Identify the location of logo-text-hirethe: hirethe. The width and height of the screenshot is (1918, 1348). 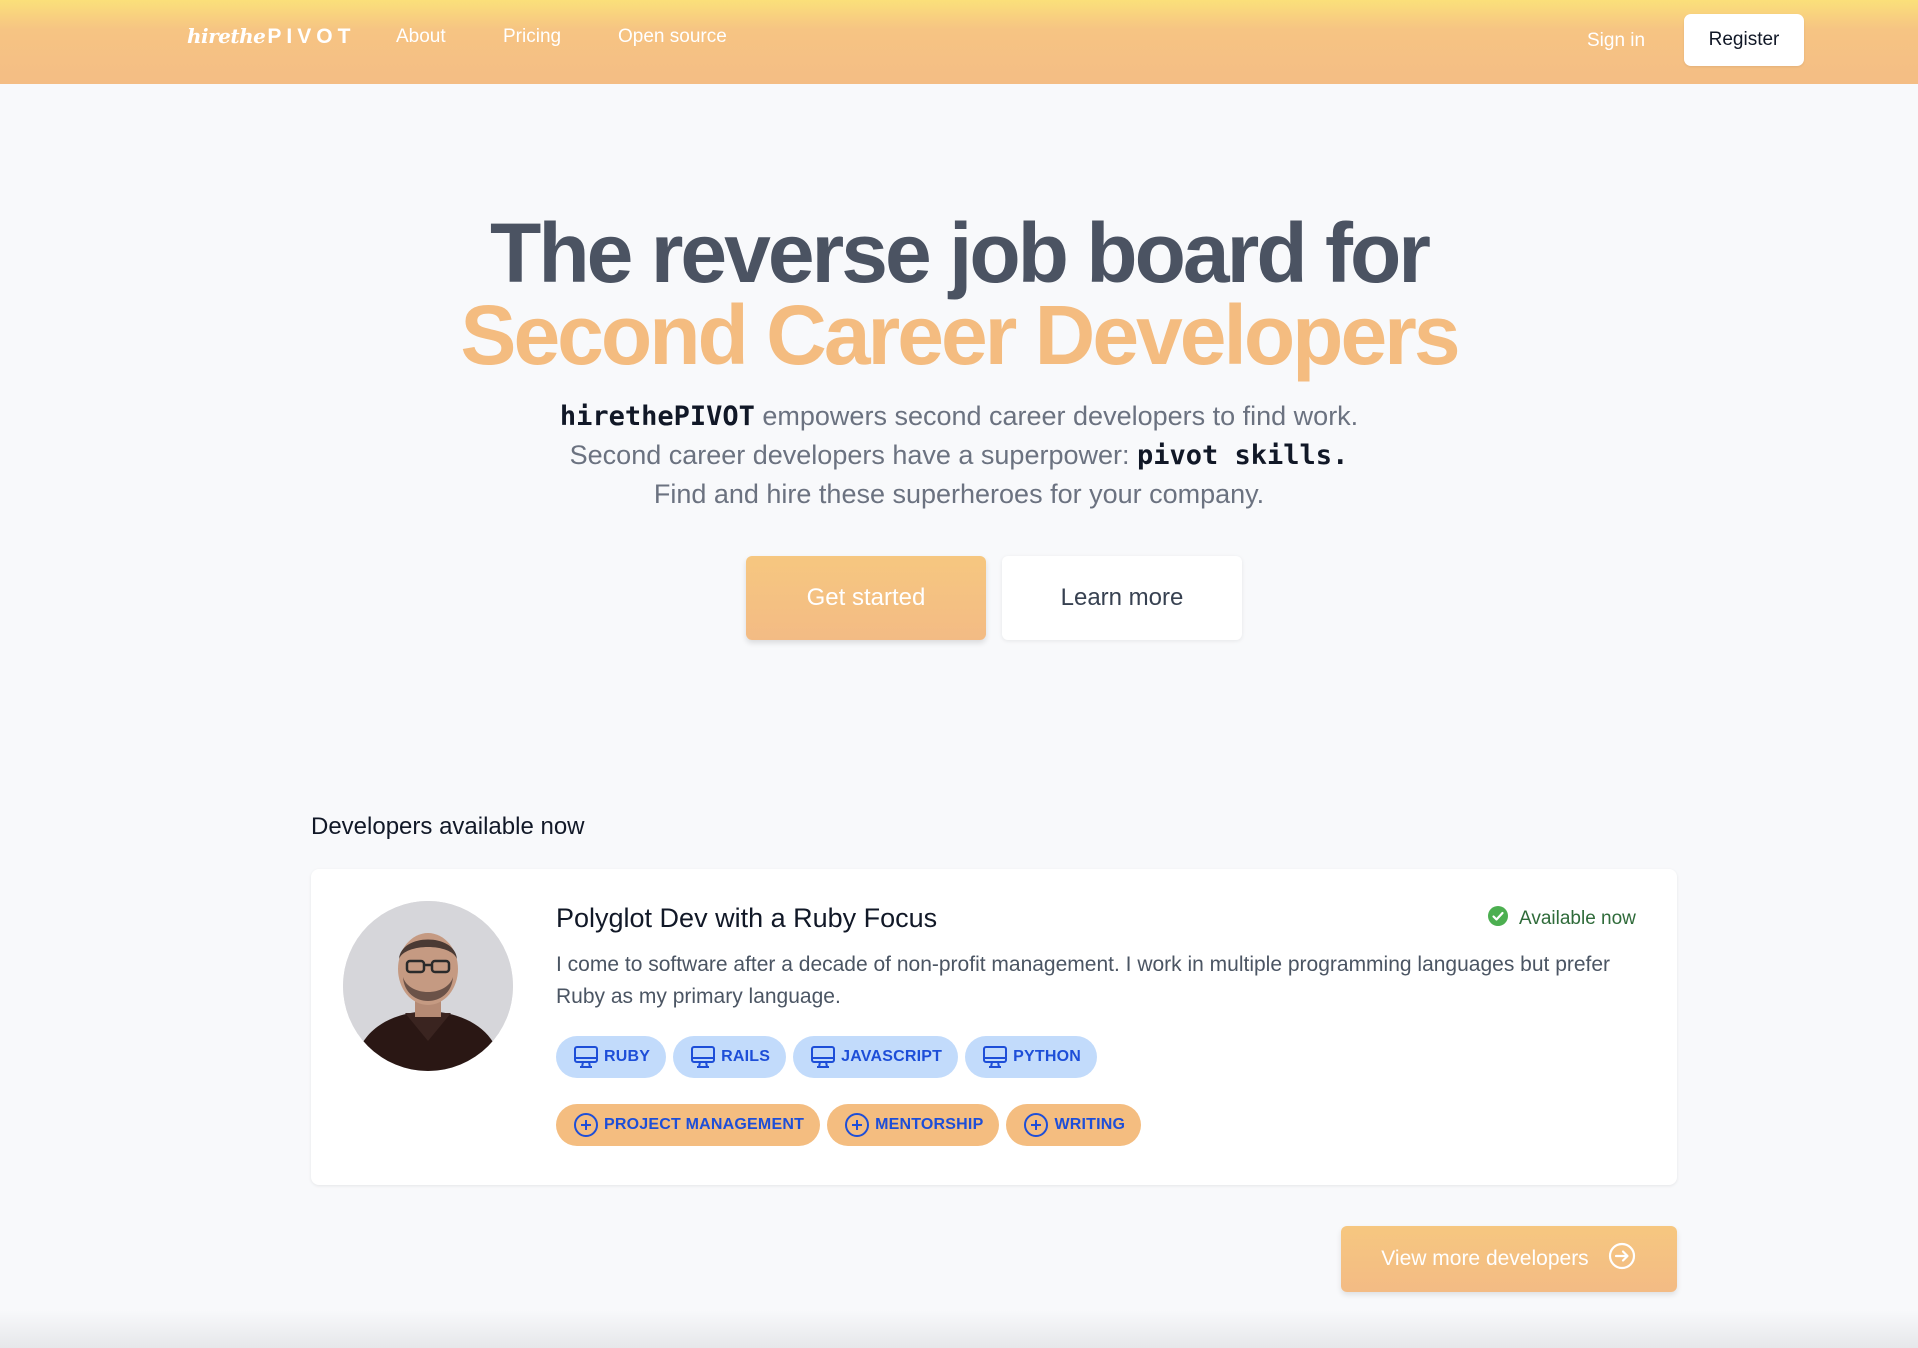
(226, 36).